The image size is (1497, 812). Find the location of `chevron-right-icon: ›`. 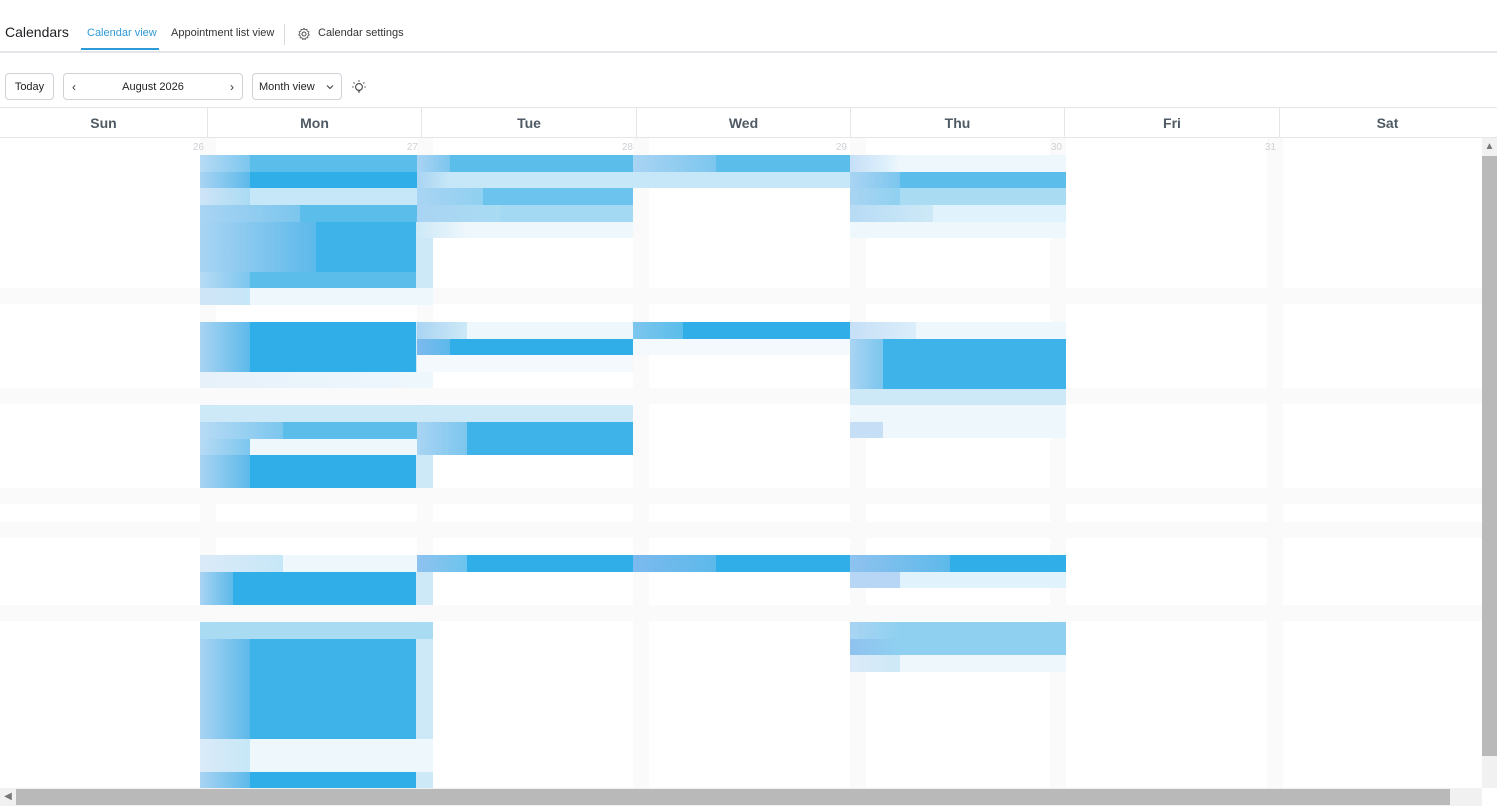

chevron-right-icon: › is located at coordinates (232, 87).